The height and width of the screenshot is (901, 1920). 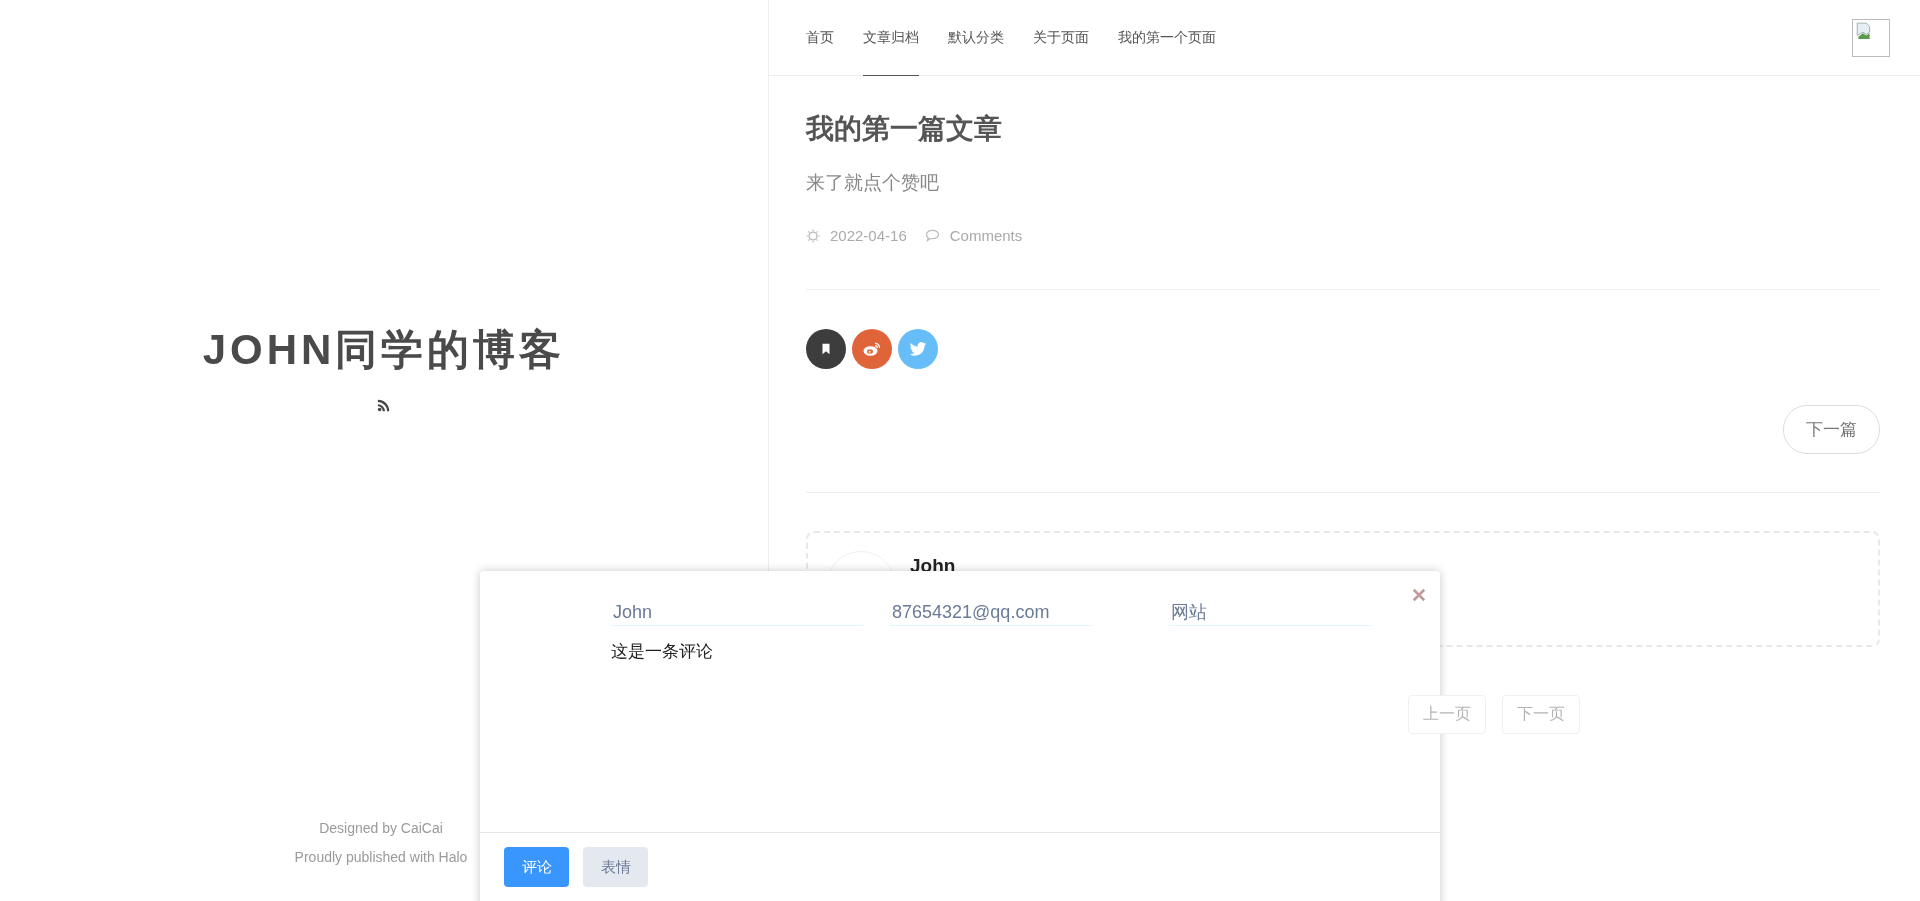 I want to click on post-title: 我的第一篇文章, so click(x=904, y=129).